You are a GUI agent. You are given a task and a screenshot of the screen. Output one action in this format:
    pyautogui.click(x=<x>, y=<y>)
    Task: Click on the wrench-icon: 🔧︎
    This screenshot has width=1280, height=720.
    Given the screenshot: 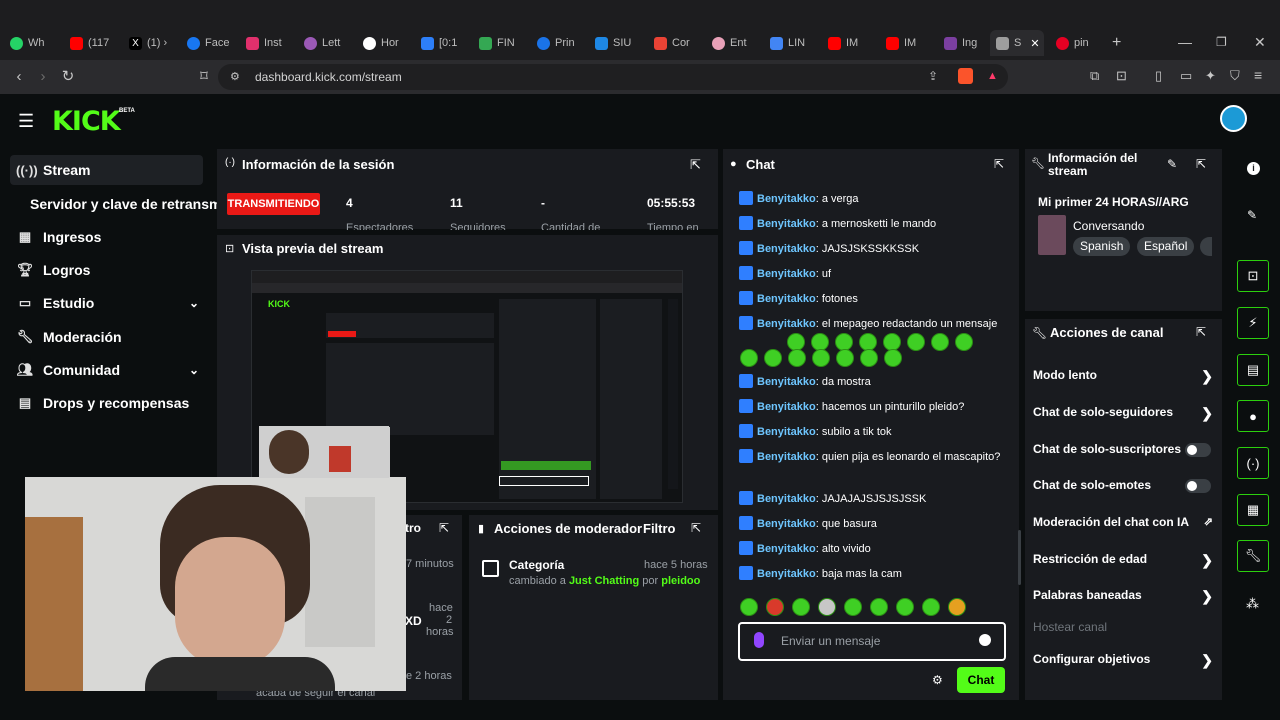 What is the action you would take?
    pyautogui.click(x=25, y=336)
    